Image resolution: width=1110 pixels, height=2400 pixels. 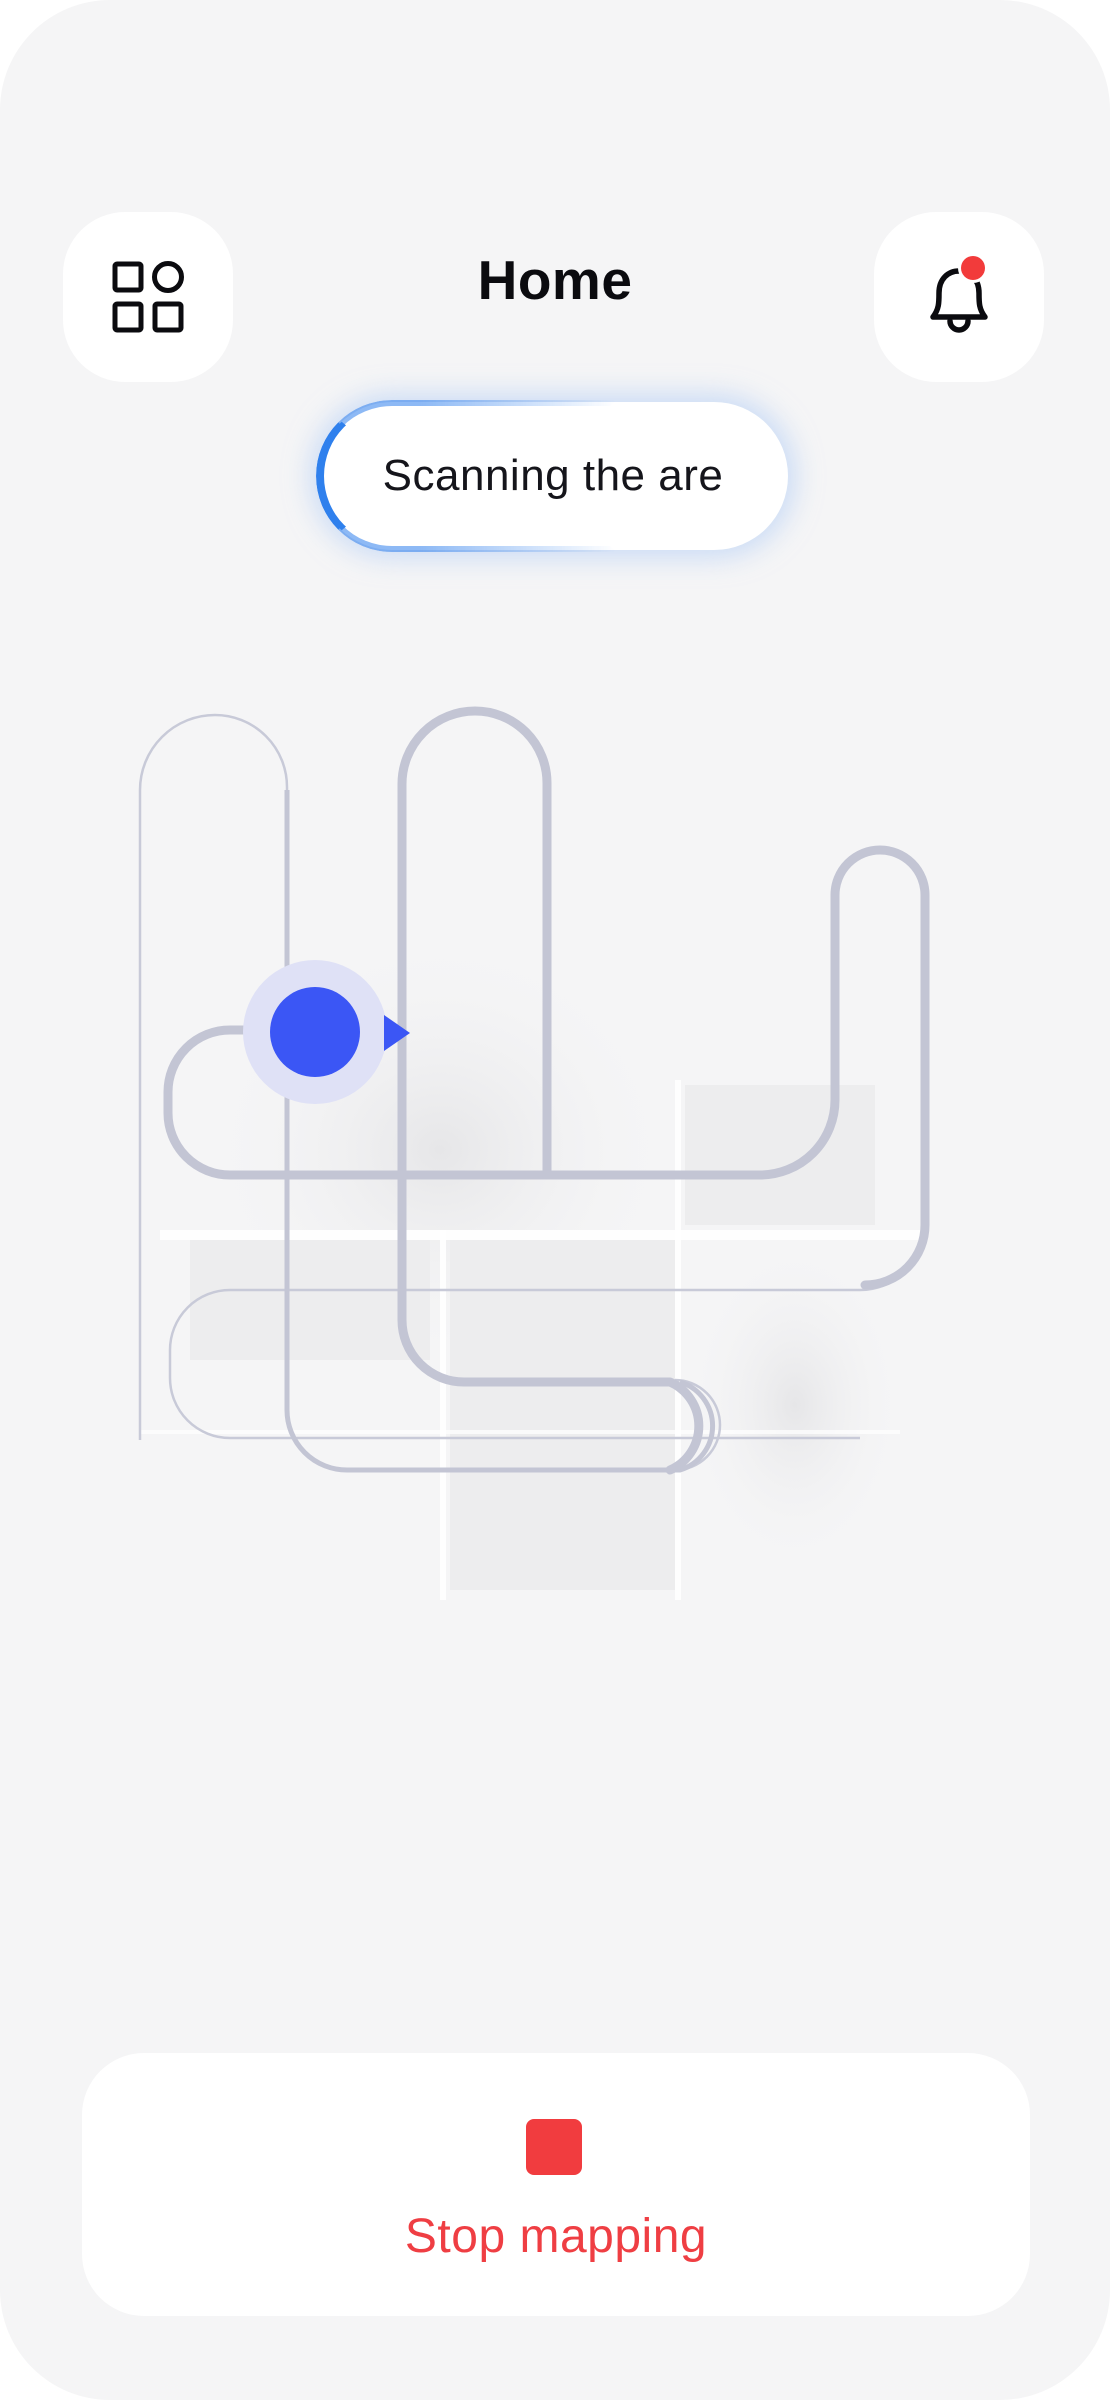 I want to click on robot-position-dot, so click(x=315, y=1032).